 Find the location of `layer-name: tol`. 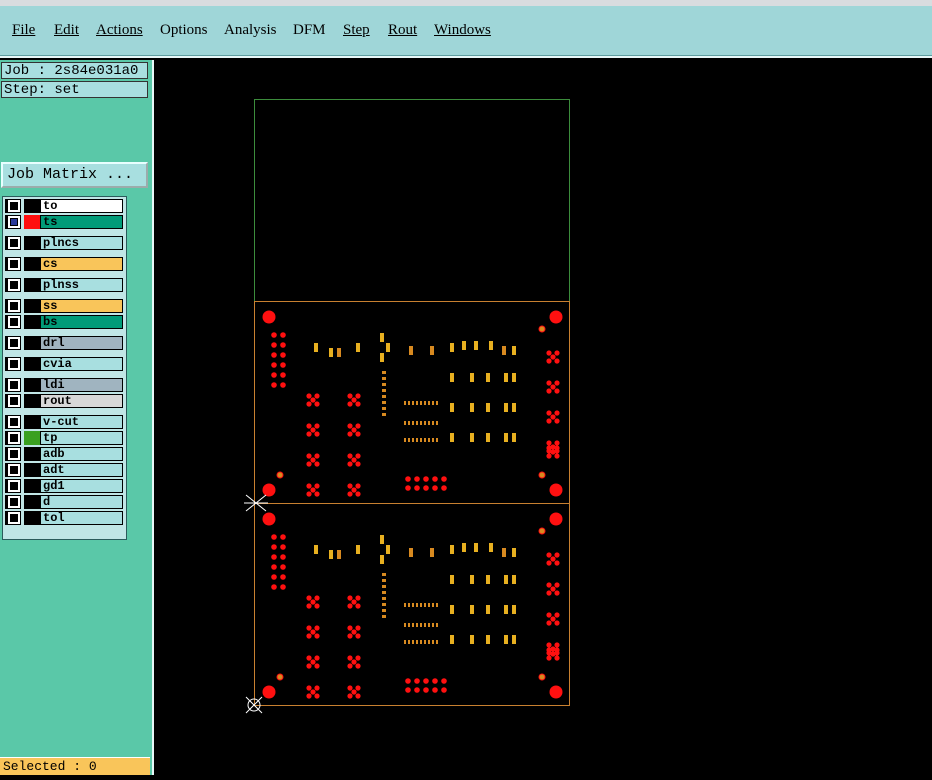

layer-name: tol is located at coordinates (81, 518).